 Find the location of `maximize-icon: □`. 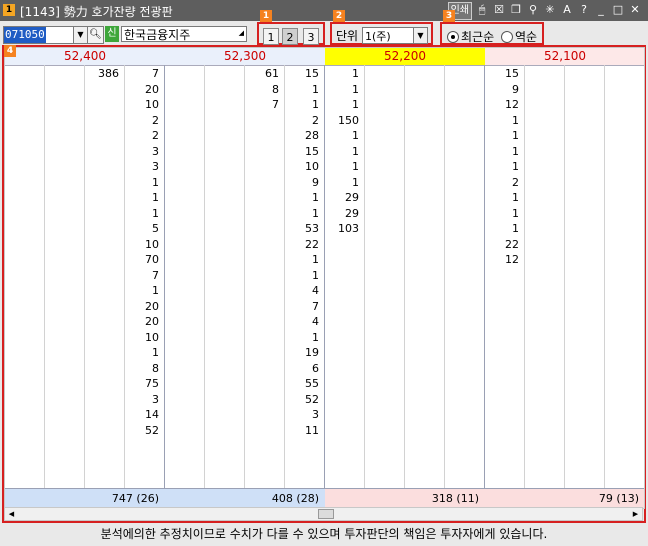

maximize-icon: □ is located at coordinates (618, 10).